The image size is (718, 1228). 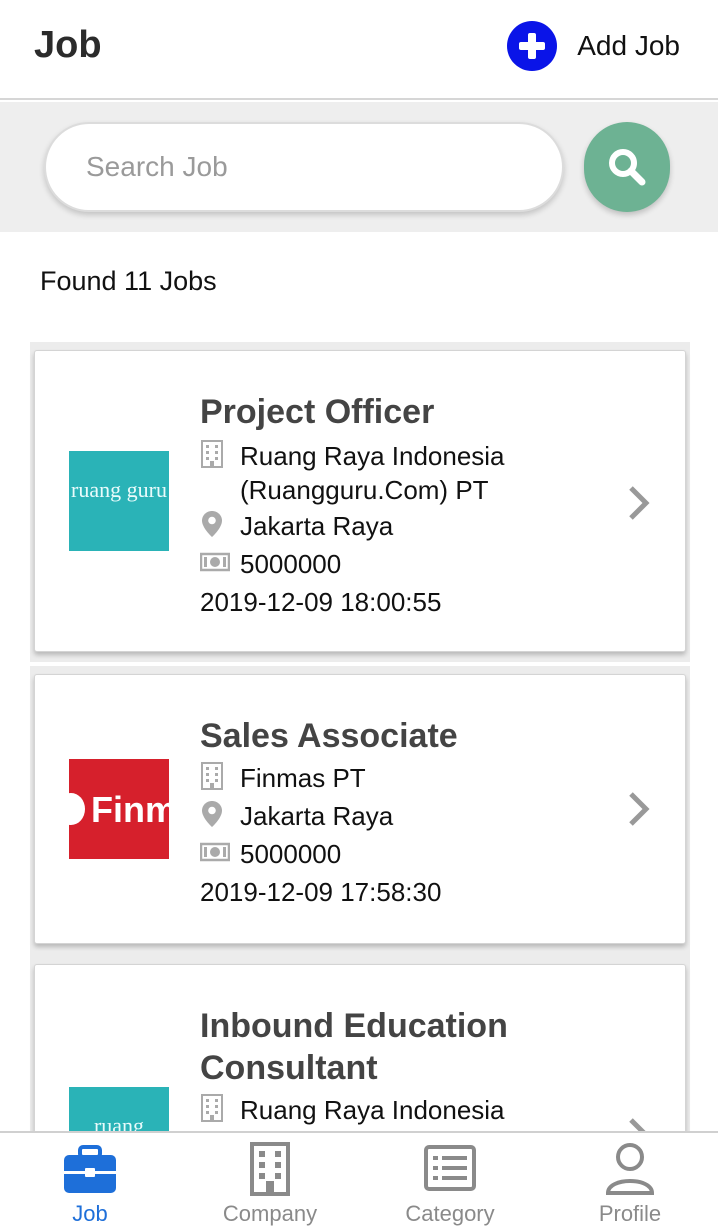 I want to click on company-row: Finmas PT, so click(x=370, y=778).